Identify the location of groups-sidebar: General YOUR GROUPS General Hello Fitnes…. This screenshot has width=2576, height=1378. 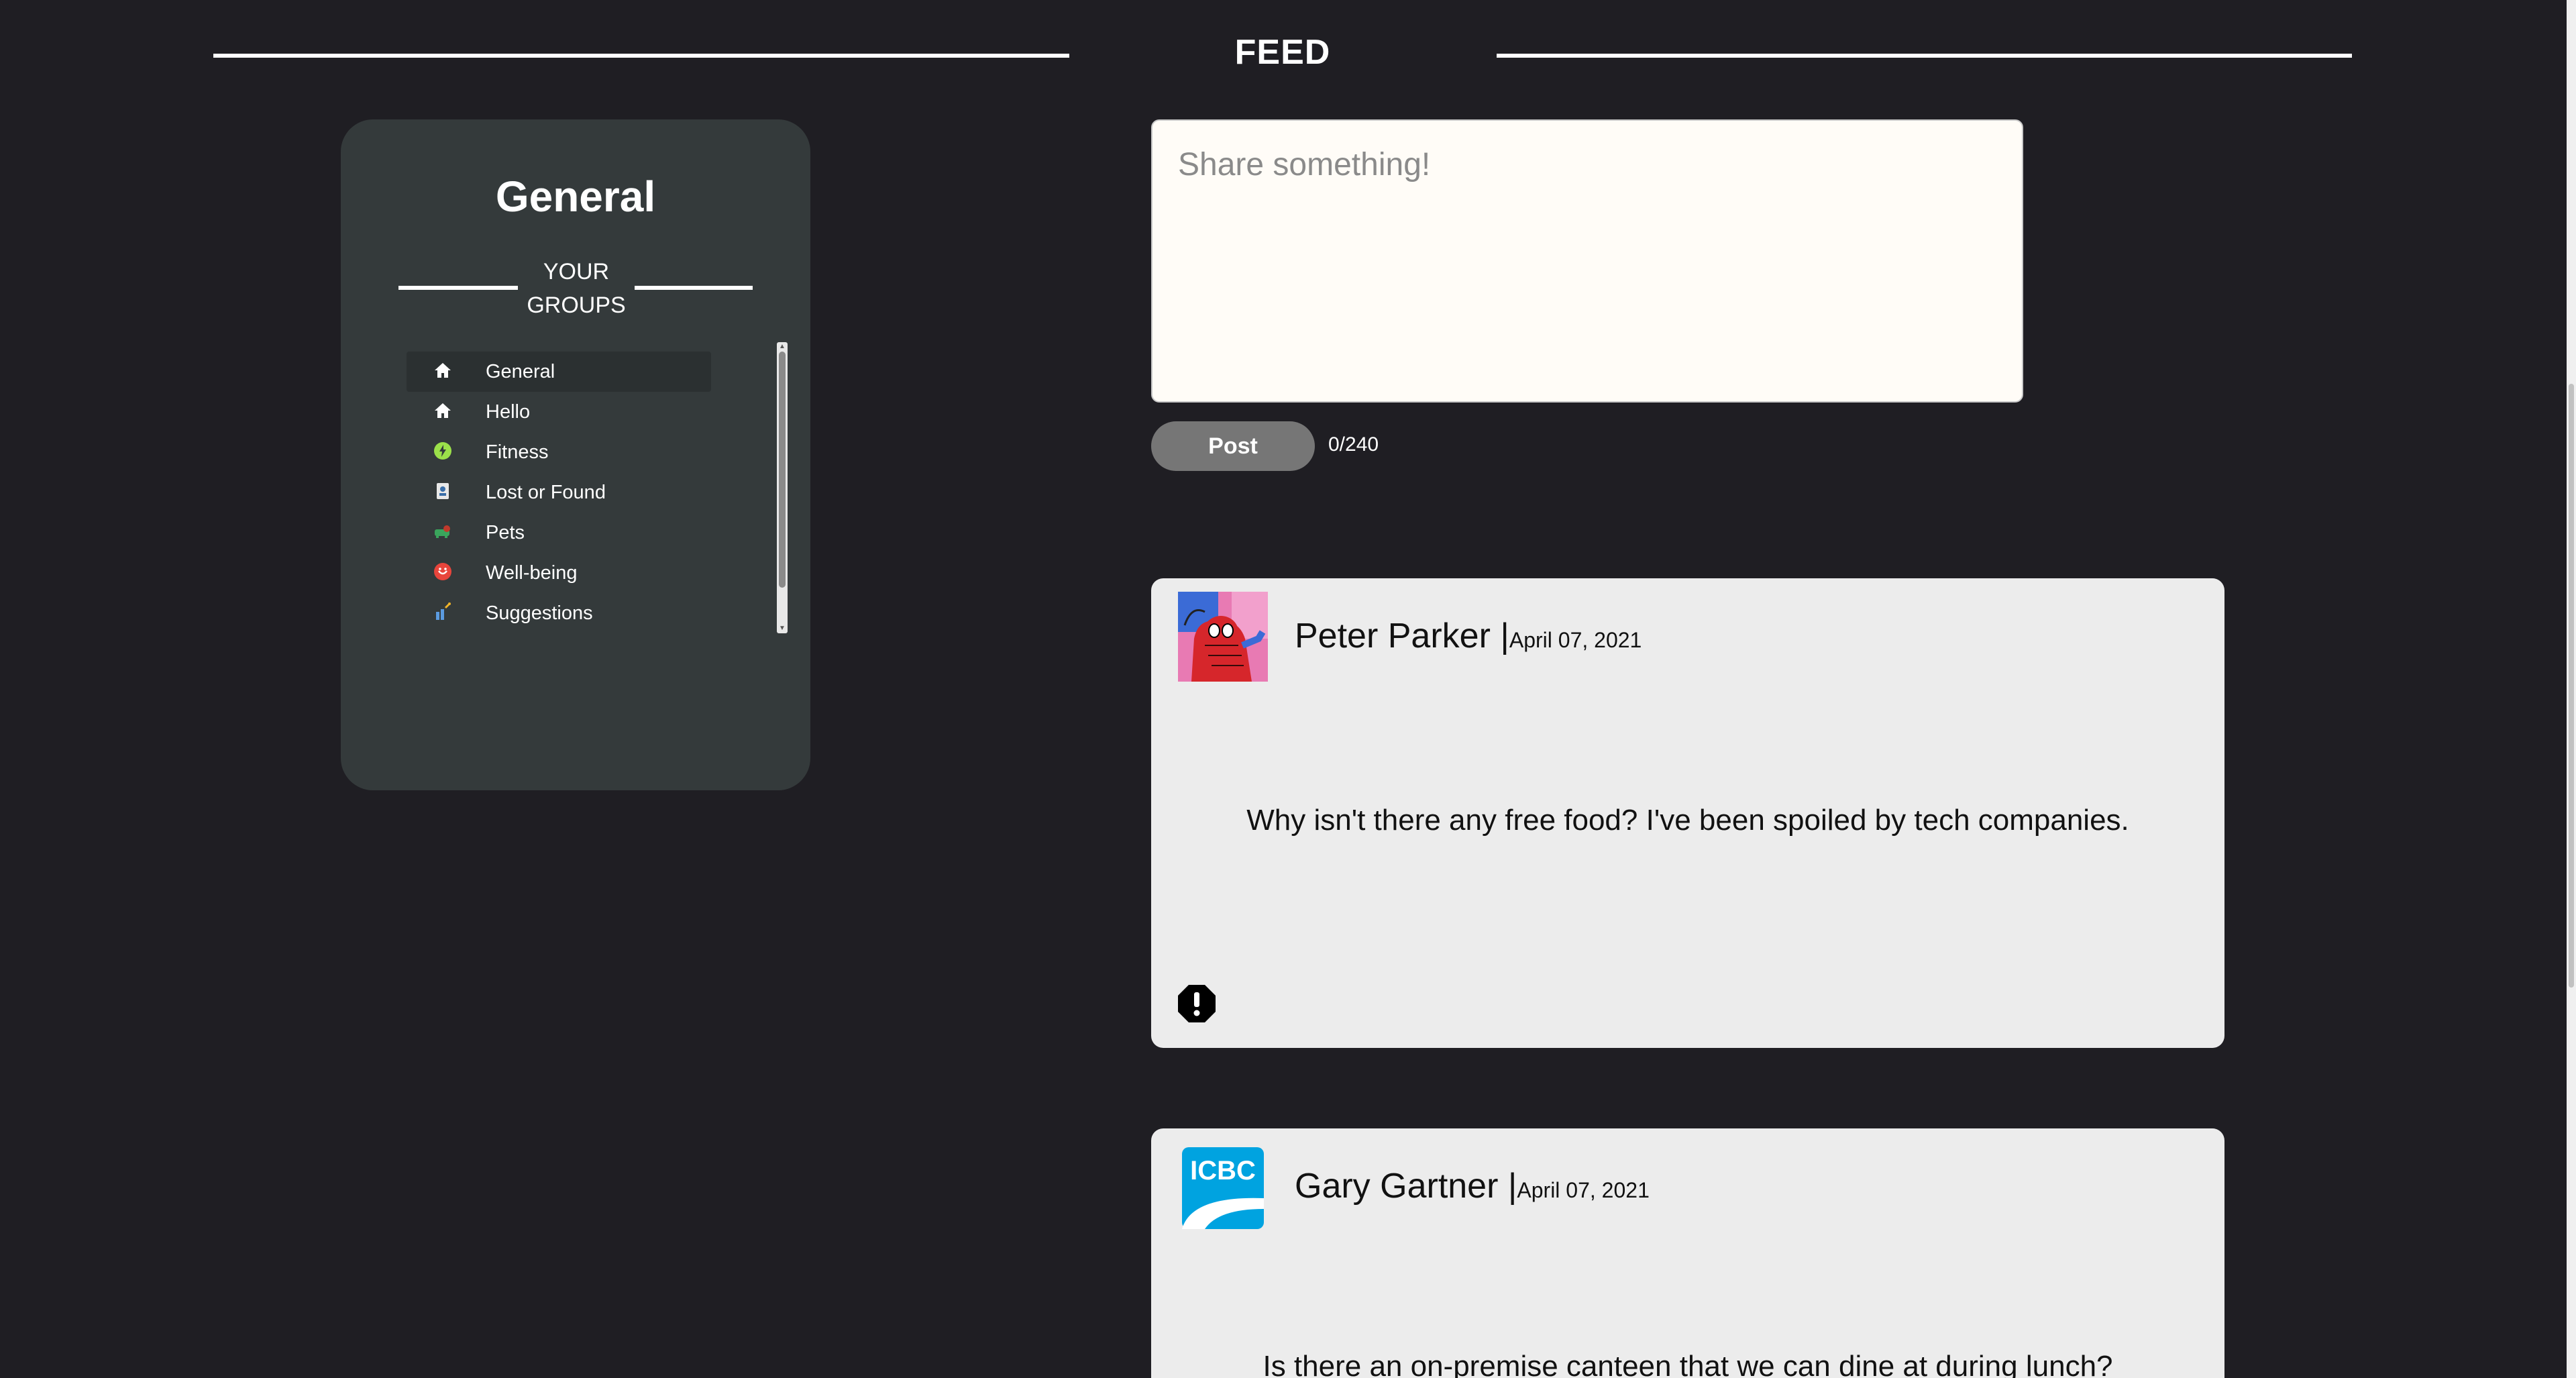
(575, 454).